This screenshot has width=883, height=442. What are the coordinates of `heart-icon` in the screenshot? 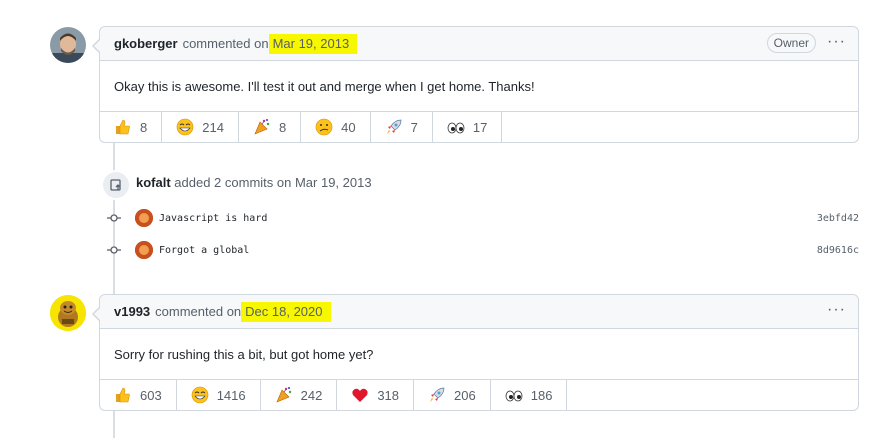 It's located at (360, 395).